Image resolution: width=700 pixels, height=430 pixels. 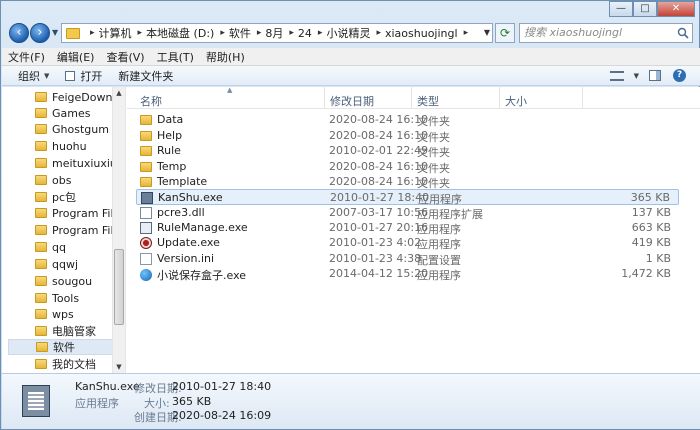 What do you see at coordinates (407, 213) in the screenshot?
I see `file-row-pcre3: pcre3.dll 2007-03-17 10:56 应用程序扩展 137 KB` at bounding box center [407, 213].